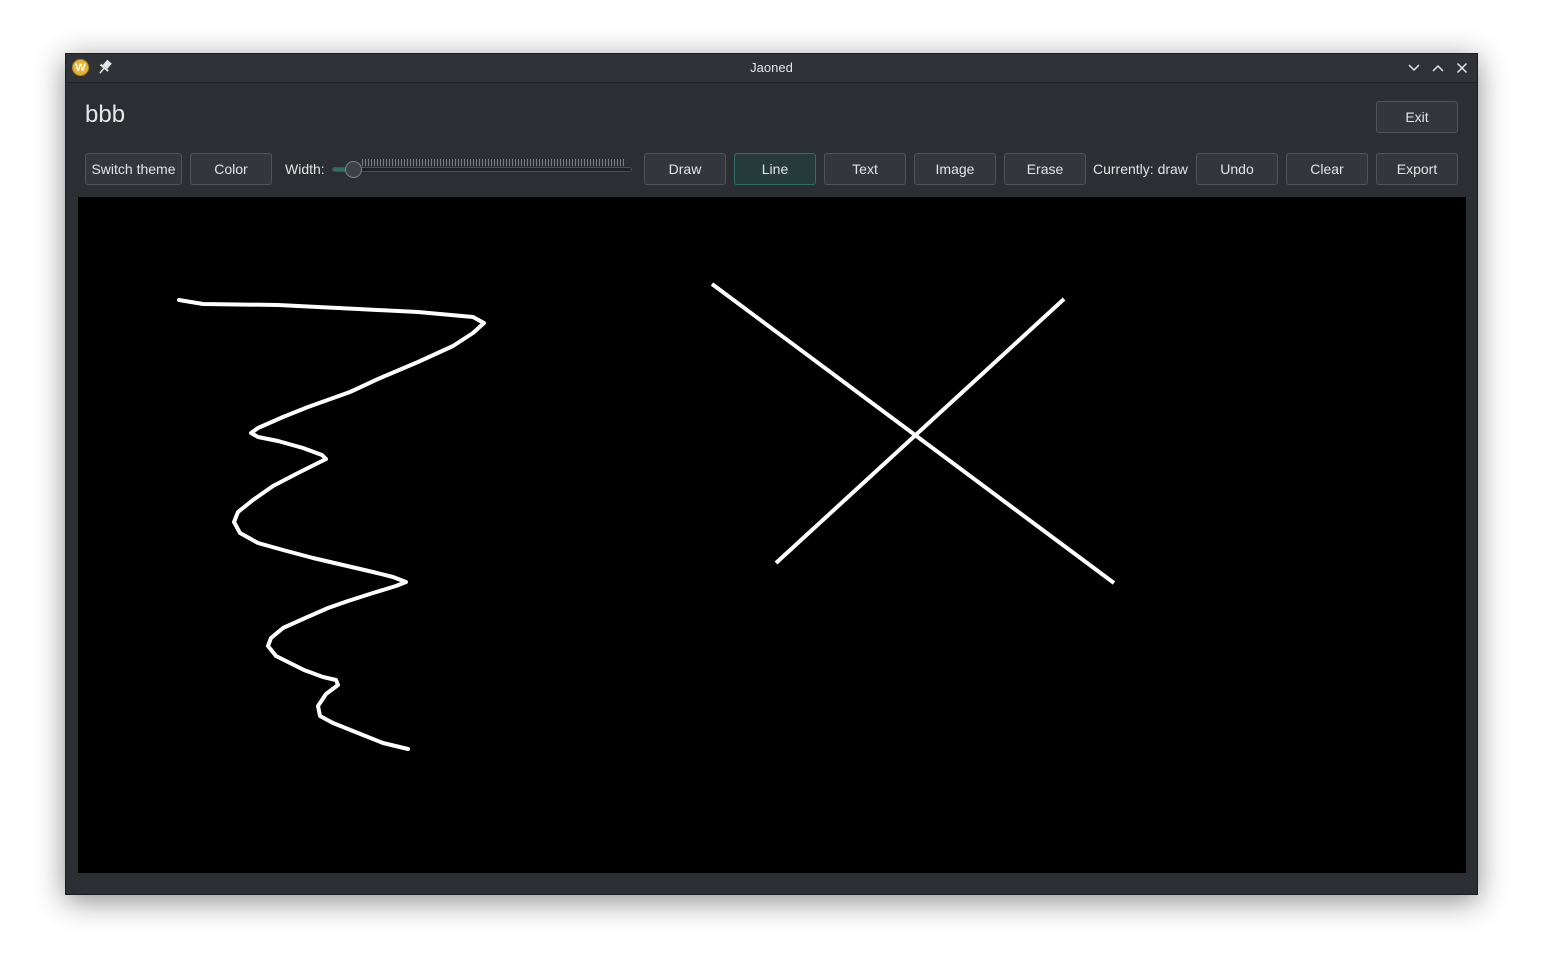  What do you see at coordinates (1438, 68) in the screenshot?
I see `chevron-up-icon` at bounding box center [1438, 68].